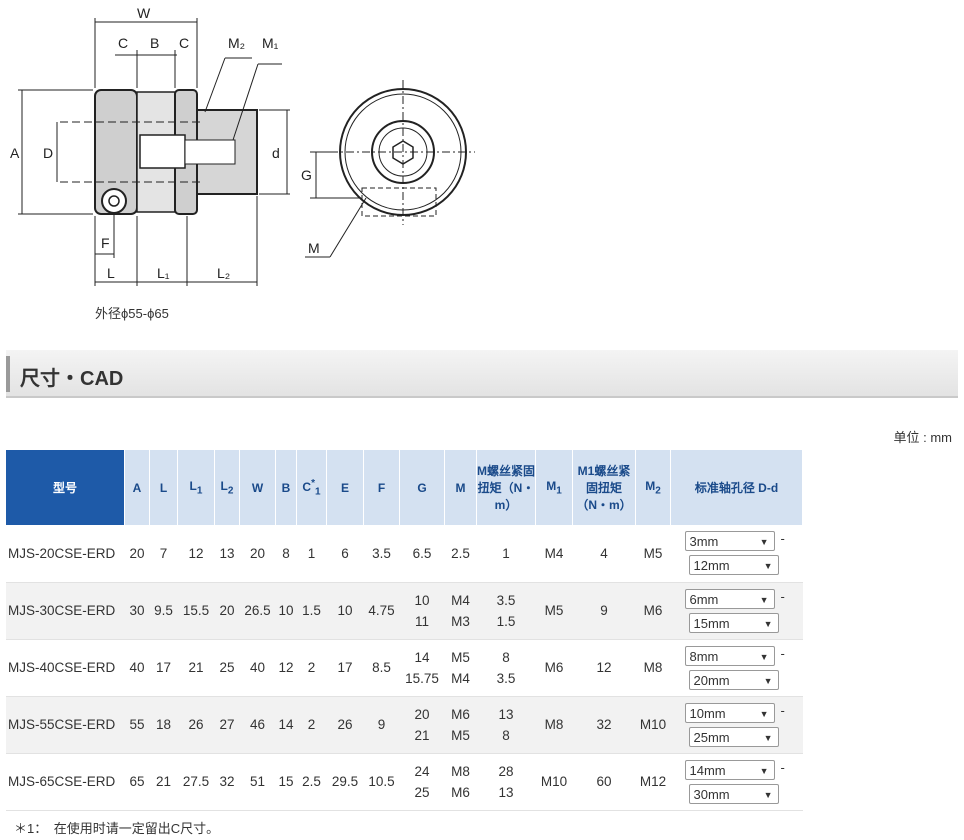 The height and width of the screenshot is (840, 964). What do you see at coordinates (65, 668) in the screenshot?
I see `cell-model: MJS-40CSE-ERD` at bounding box center [65, 668].